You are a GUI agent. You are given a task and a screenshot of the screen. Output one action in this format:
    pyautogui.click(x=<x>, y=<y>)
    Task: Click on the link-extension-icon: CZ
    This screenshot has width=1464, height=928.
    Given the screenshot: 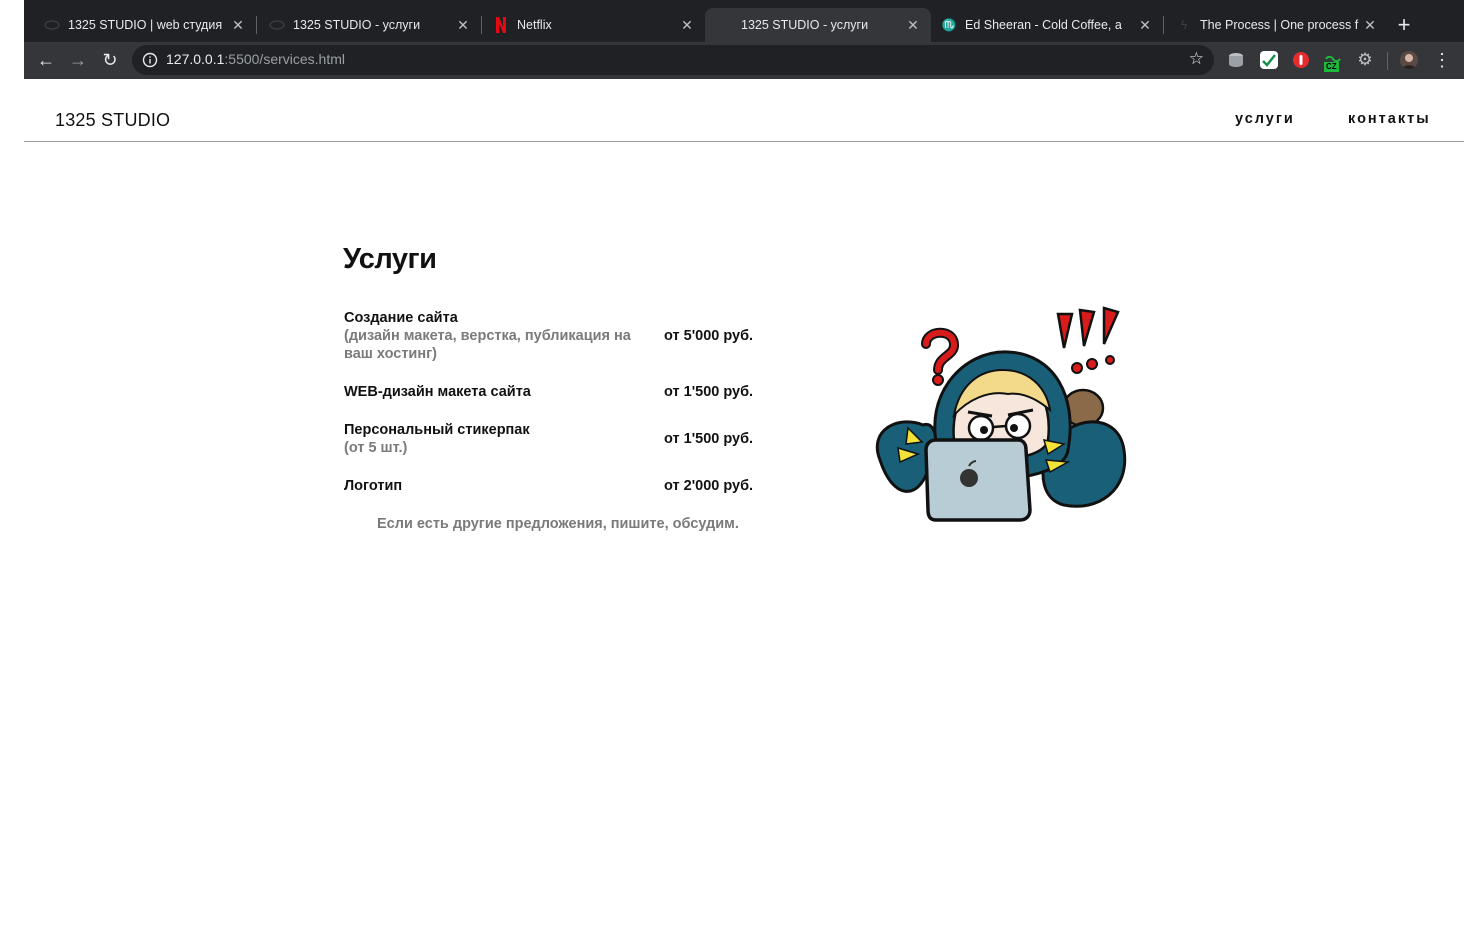 What is the action you would take?
    pyautogui.click(x=1333, y=61)
    